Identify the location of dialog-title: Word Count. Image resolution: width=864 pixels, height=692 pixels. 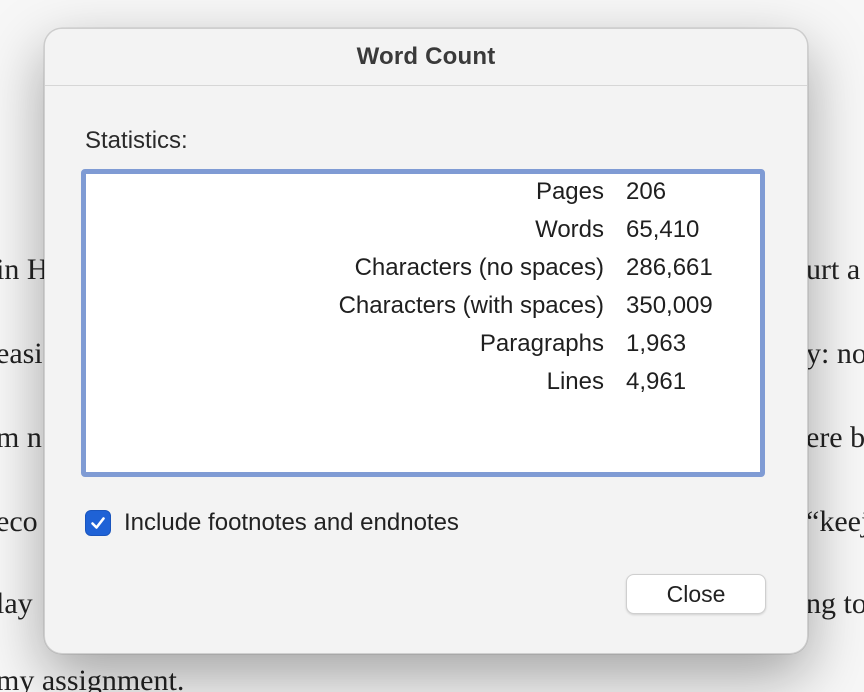
(426, 56).